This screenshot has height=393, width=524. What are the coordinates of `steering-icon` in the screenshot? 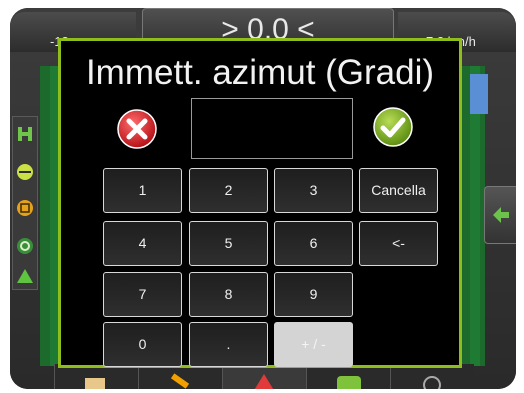 It's located at (25, 246).